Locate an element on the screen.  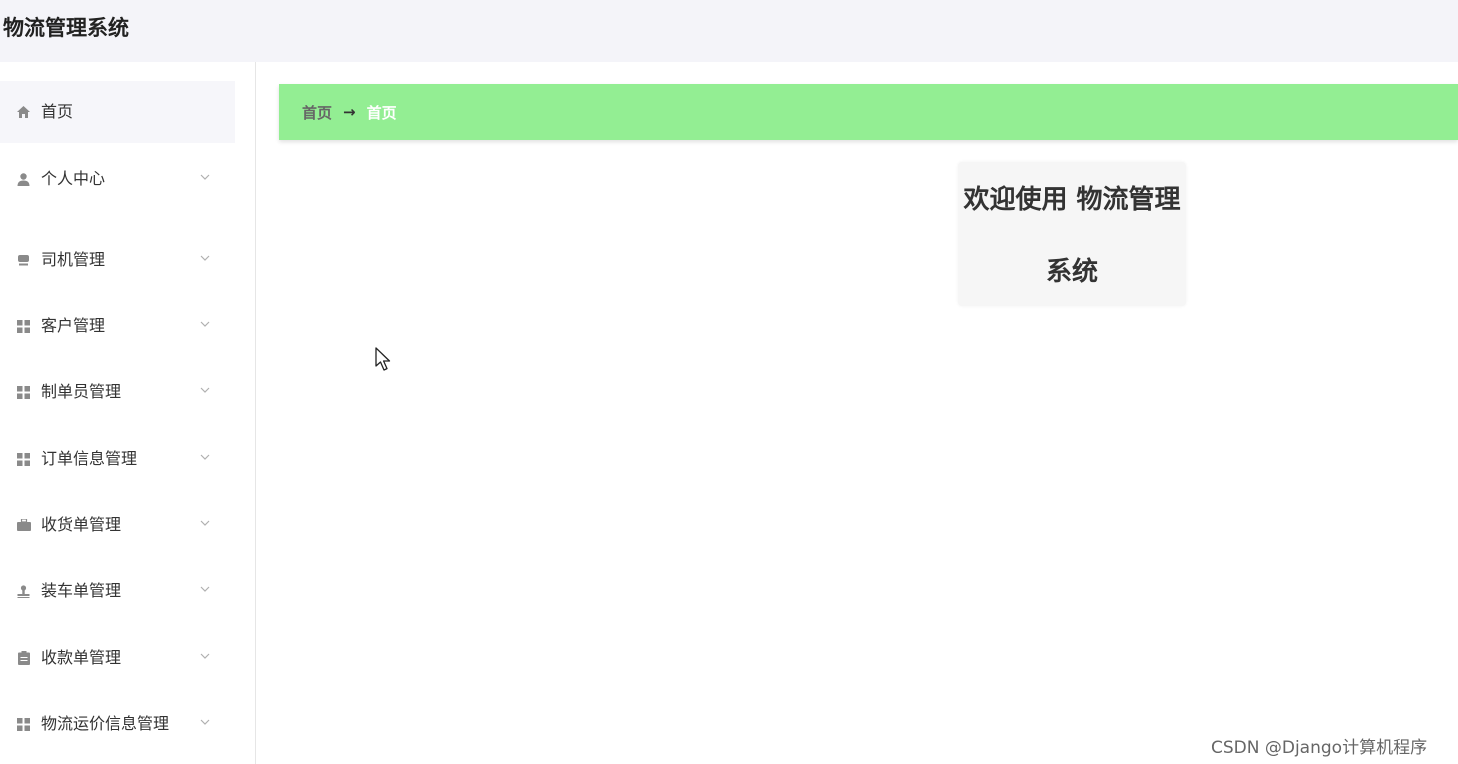
sidebar-item-loading: 装车单管理 is located at coordinates (117, 591).